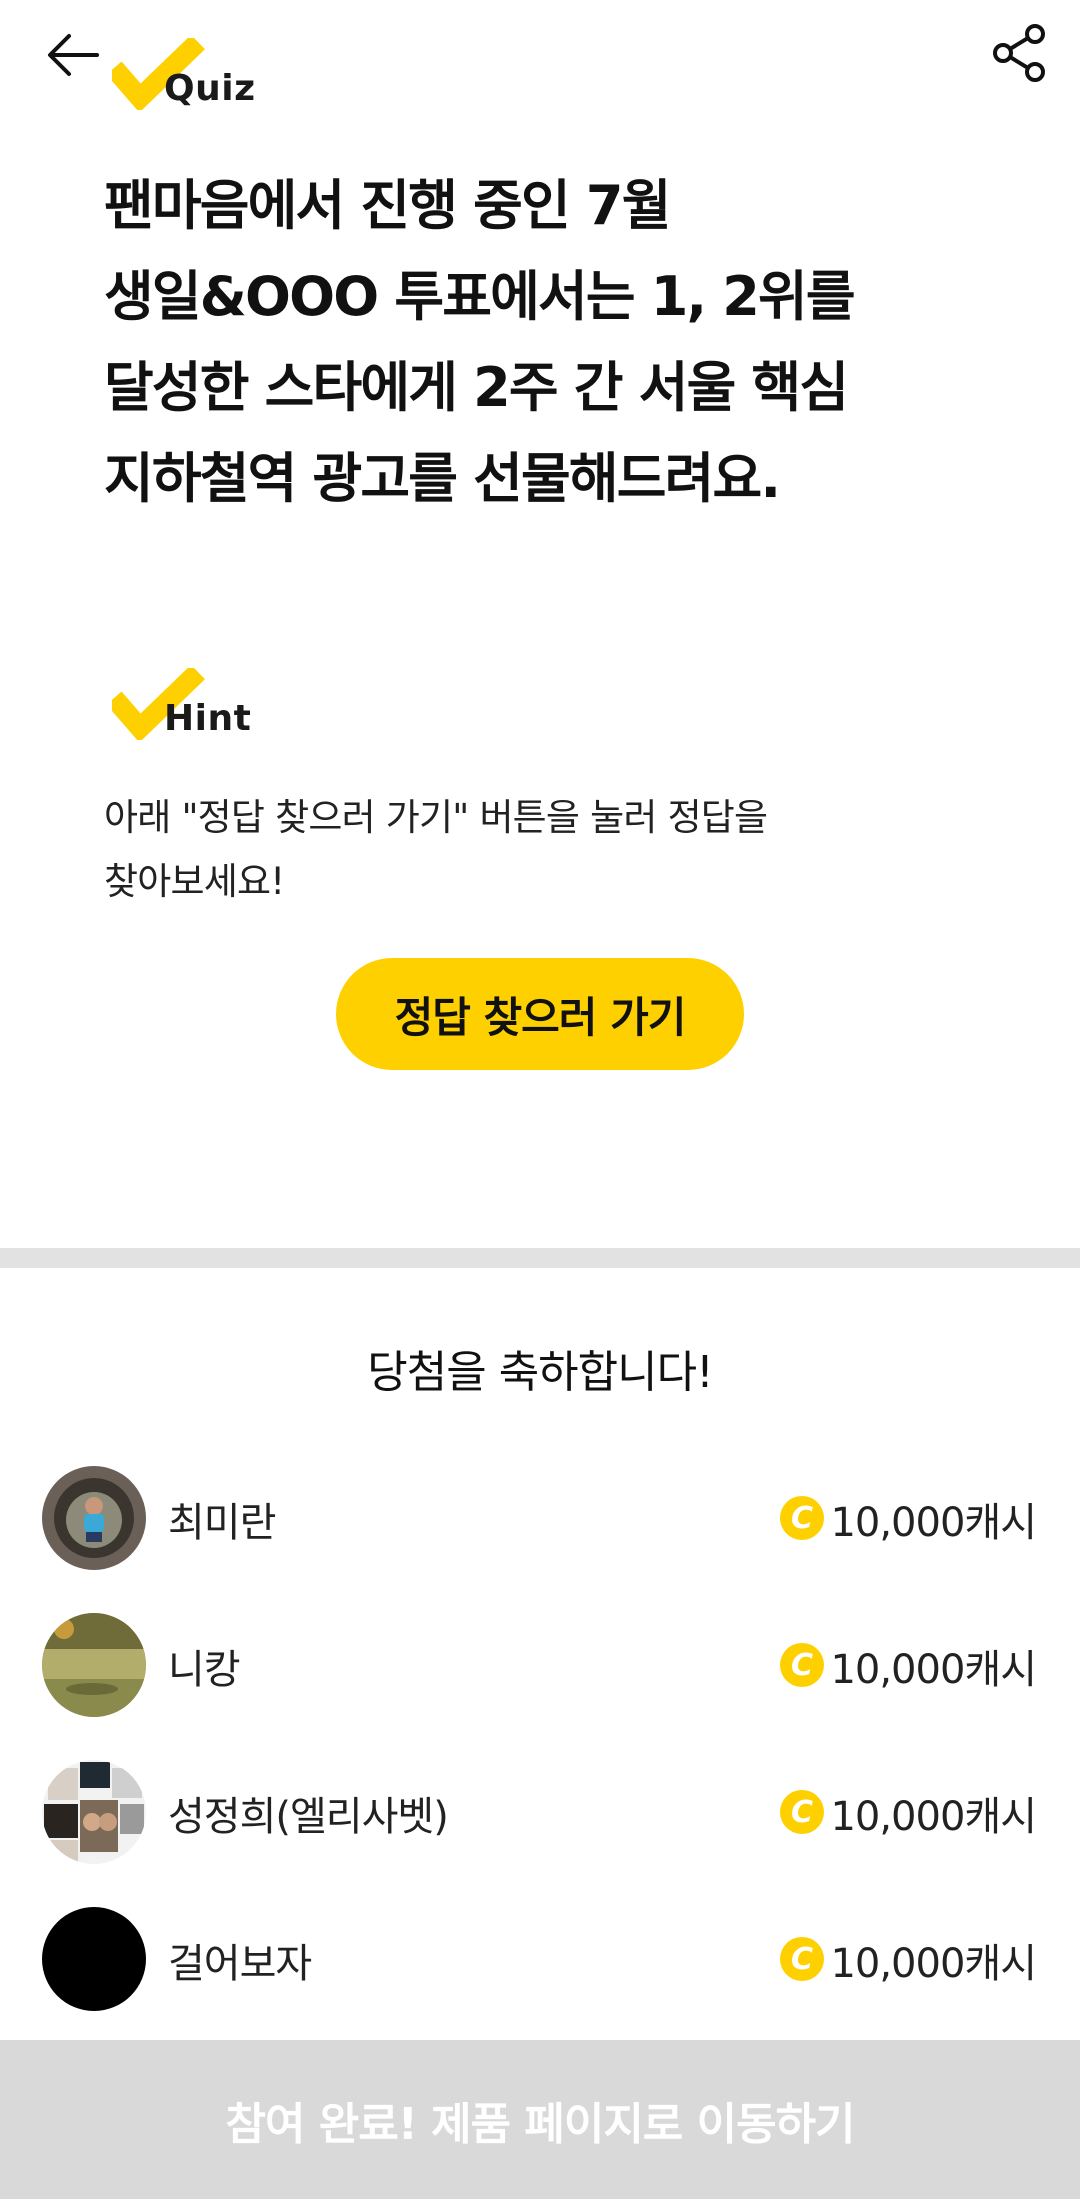  Describe the element at coordinates (540, 1959) in the screenshot. I see `winner-row: 걸어보자 C 10,000캐시` at that location.